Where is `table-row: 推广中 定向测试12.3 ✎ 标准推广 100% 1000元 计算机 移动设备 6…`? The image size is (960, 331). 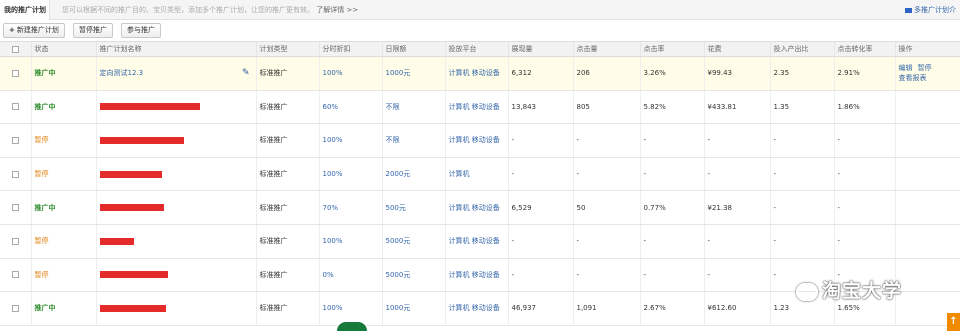 table-row: 推广中 定向测试12.3 ✎ 标准推广 100% 1000元 计算机 移动设备 6… is located at coordinates (480, 73).